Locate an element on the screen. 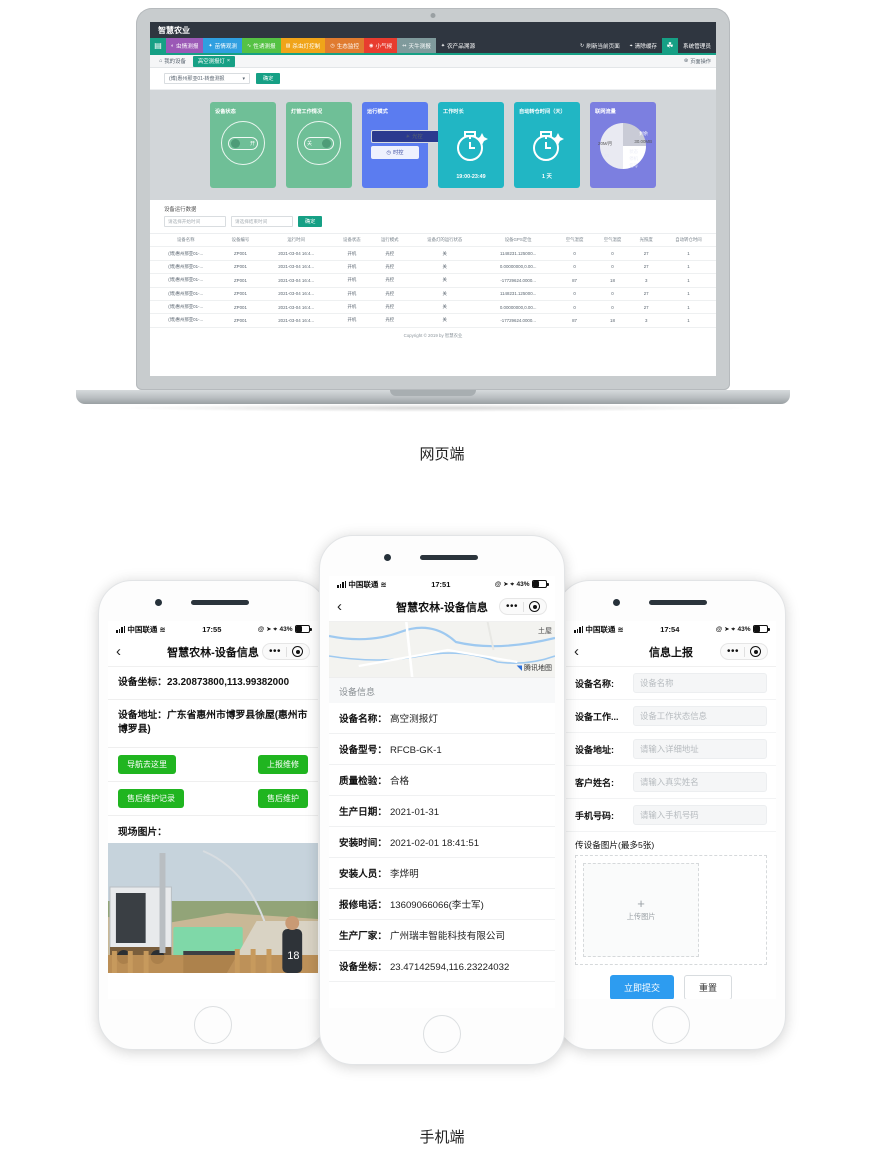 Image resolution: width=884 pixels, height=1170 pixels. carrier-label: 中国联通 is located at coordinates (142, 629).